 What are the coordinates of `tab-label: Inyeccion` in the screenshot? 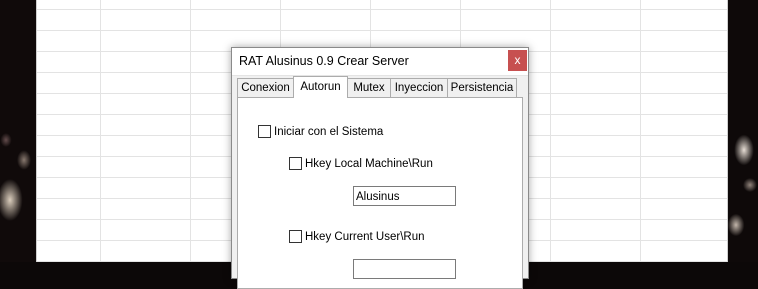 It's located at (419, 88).